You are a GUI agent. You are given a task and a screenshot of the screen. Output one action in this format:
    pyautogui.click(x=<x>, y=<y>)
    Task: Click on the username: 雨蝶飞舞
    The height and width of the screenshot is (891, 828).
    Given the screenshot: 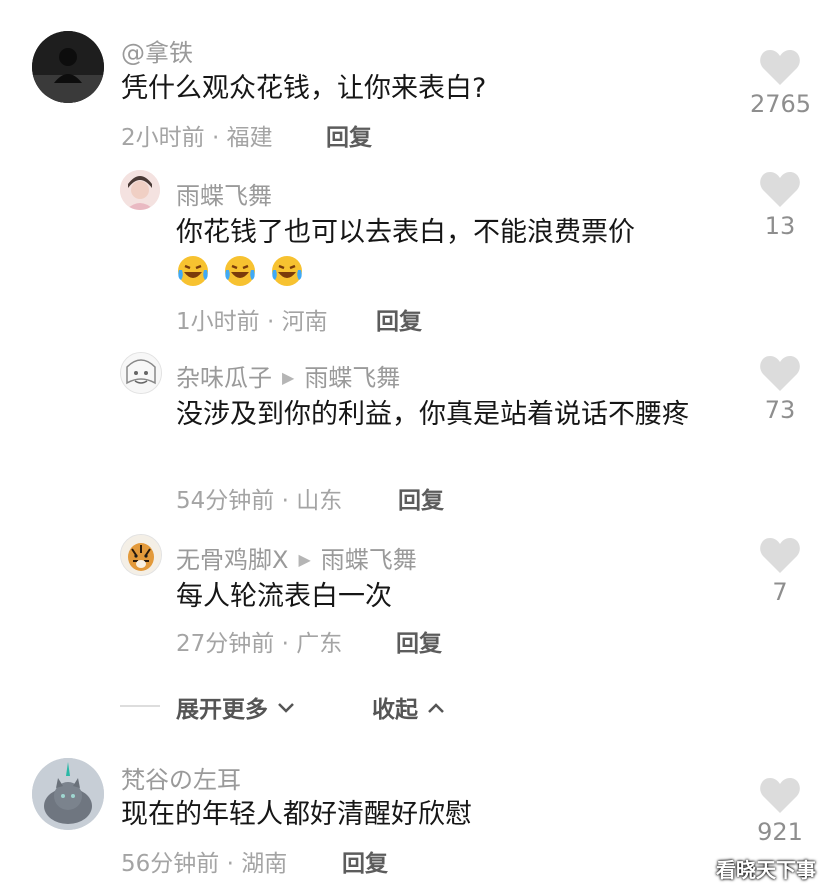 What is the action you would take?
    pyautogui.click(x=224, y=193)
    